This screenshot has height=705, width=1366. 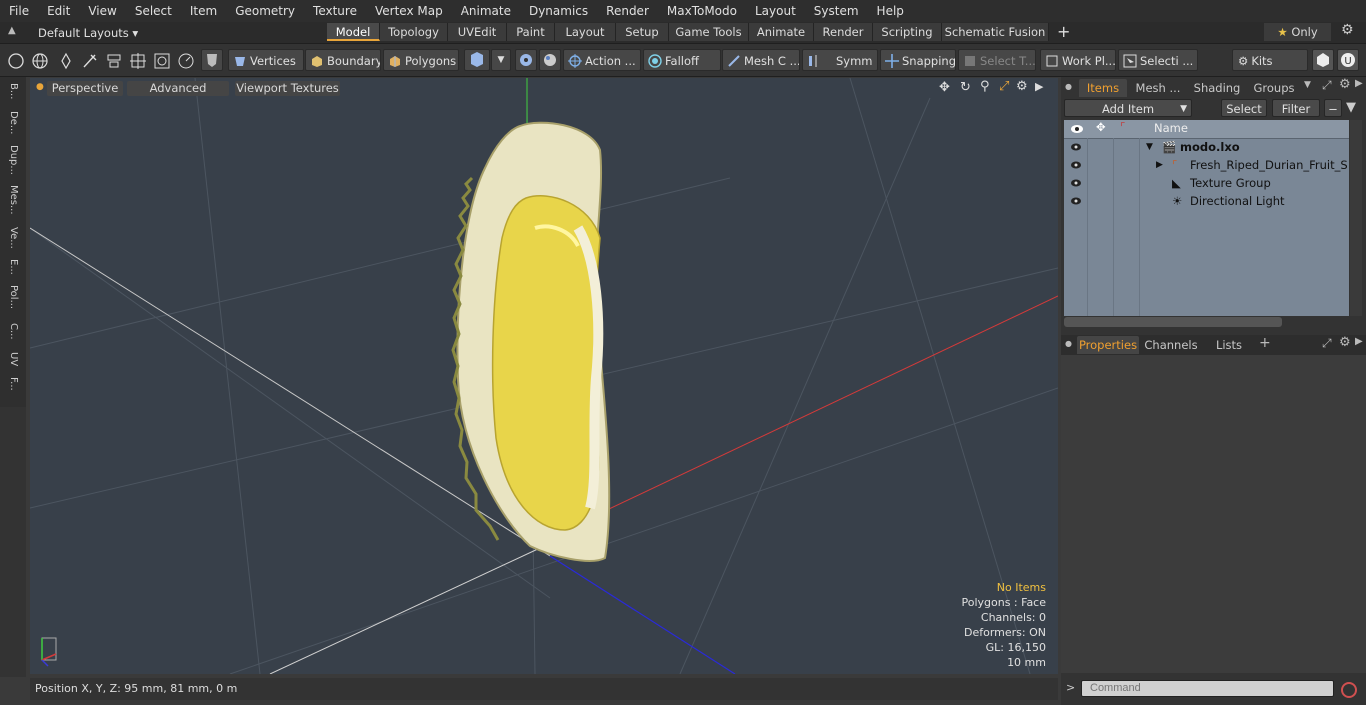 What do you see at coordinates (90, 61) in the screenshot?
I see `brush-icon` at bounding box center [90, 61].